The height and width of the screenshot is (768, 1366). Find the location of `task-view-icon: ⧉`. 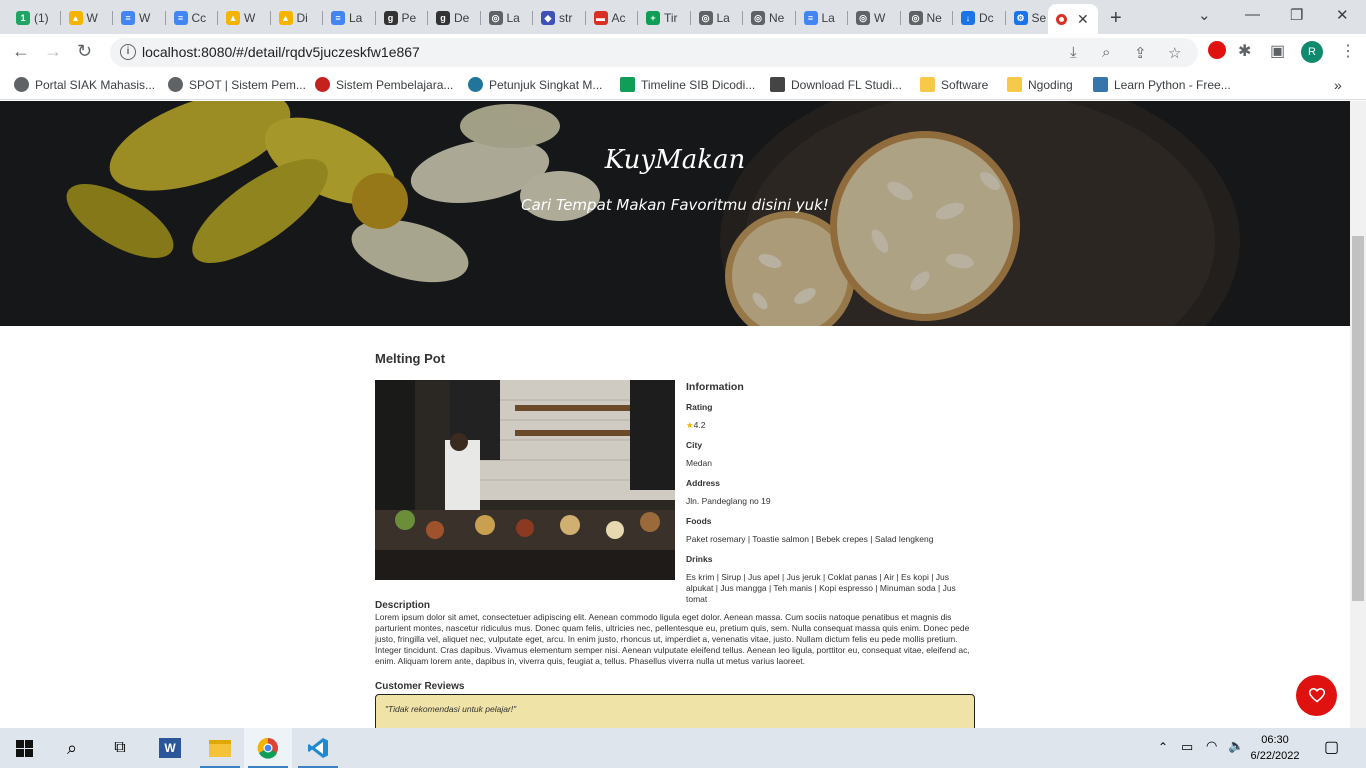

task-view-icon: ⧉ is located at coordinates (120, 748).